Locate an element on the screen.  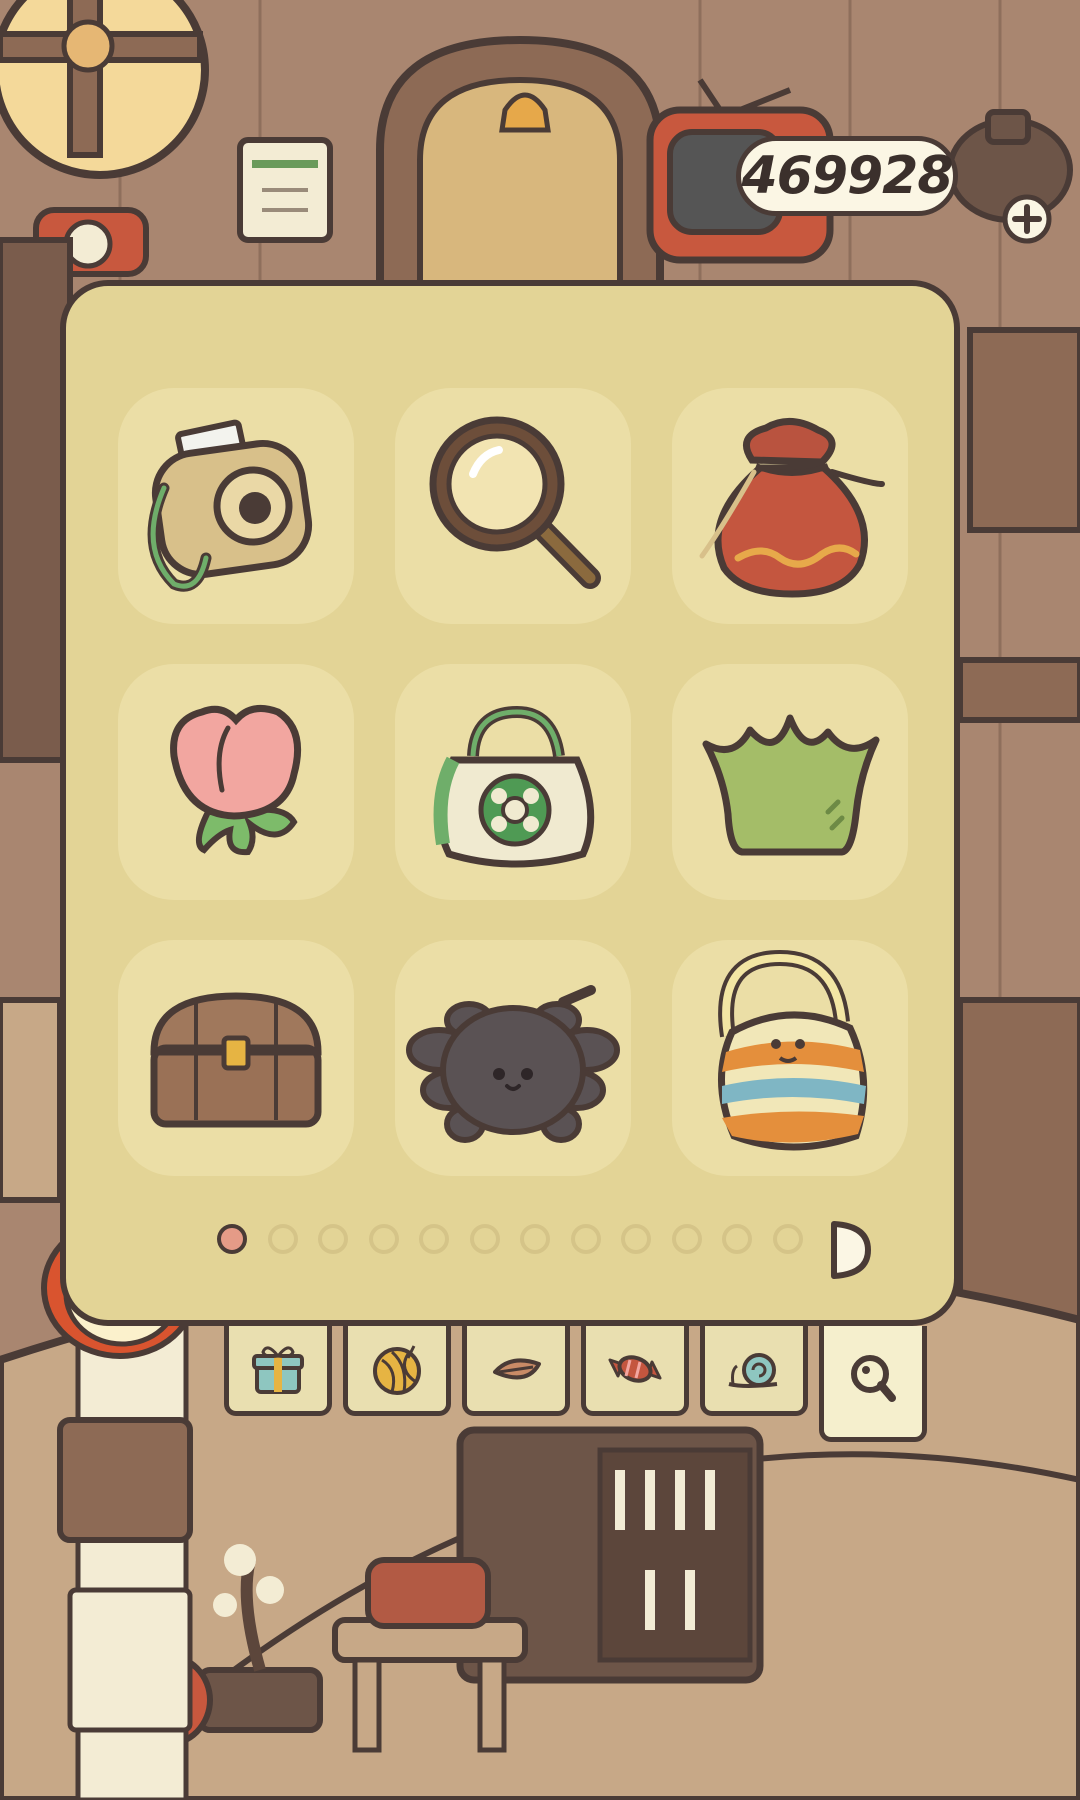
gift-icon is located at coordinates (278, 1370).